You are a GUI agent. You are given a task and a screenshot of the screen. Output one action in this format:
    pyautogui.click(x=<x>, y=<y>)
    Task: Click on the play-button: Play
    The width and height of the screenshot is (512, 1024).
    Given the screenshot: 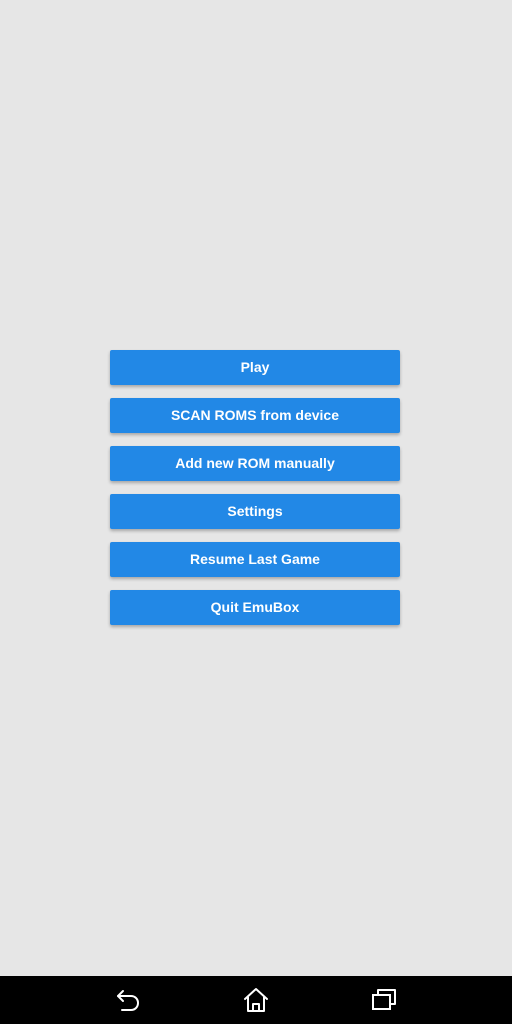 What is the action you would take?
    pyautogui.click(x=255, y=367)
    